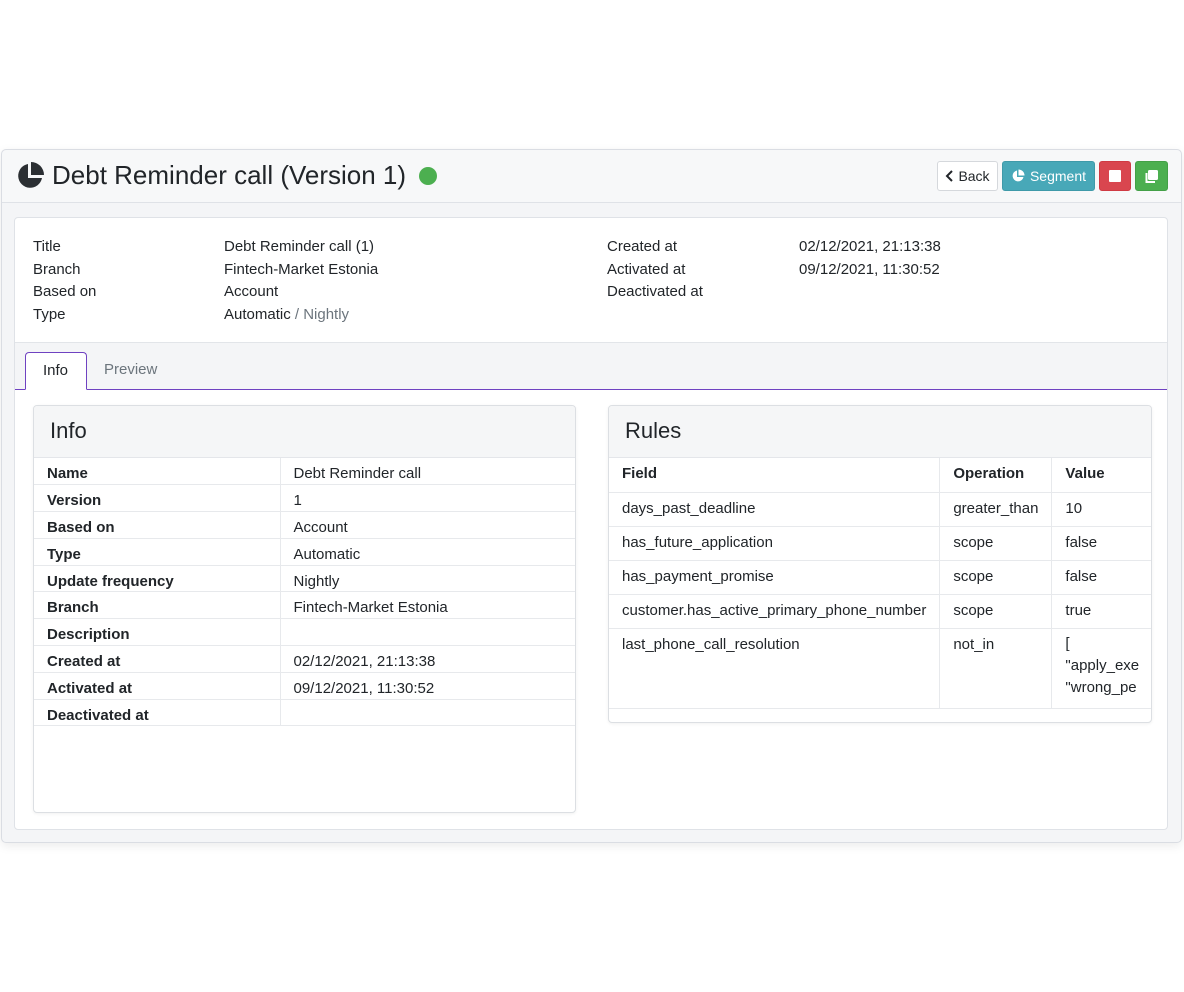 The image size is (1184, 992). Describe the element at coordinates (427, 686) in the screenshot. I see `info-value: 09/12/2021, 11:30:52` at that location.